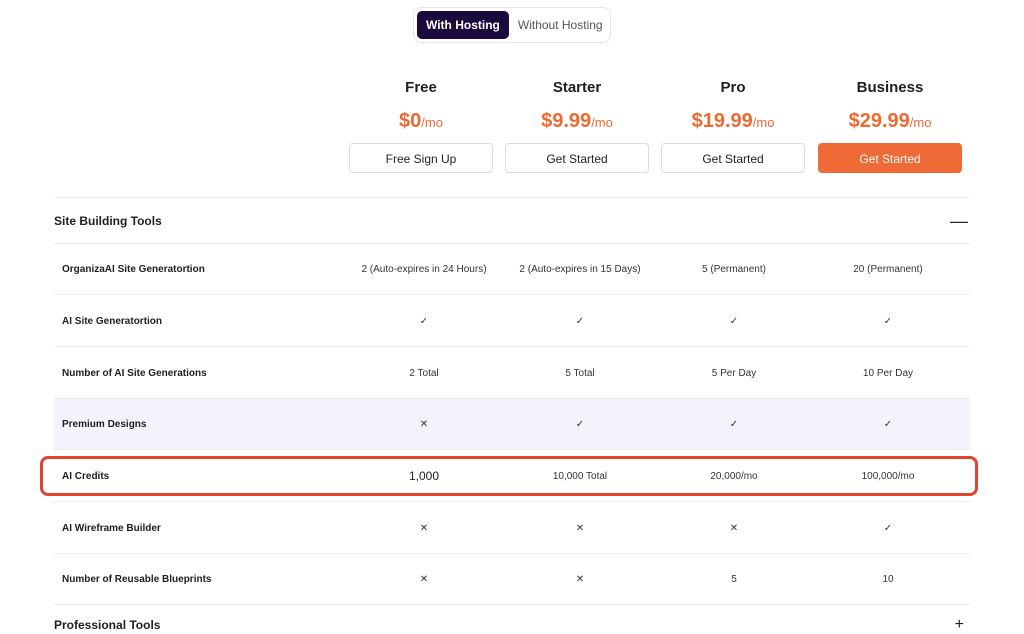 This screenshot has height=634, width=1024. Describe the element at coordinates (512, 424) in the screenshot. I see `table-row: Premium Designs ✕ ✓ ✓ ✓` at that location.